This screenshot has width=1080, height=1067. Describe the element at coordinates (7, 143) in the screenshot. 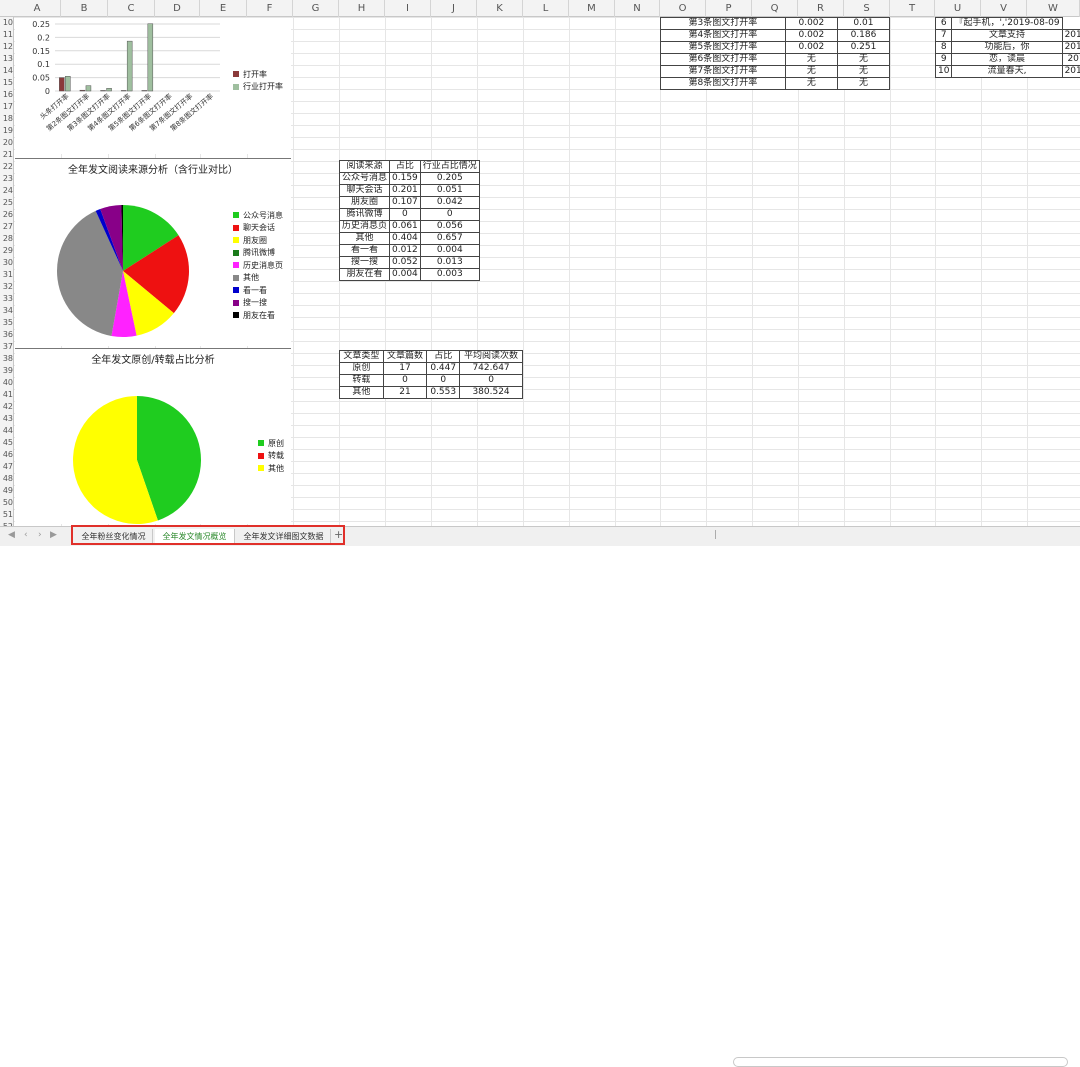

I see `row-header-20: 20` at that location.